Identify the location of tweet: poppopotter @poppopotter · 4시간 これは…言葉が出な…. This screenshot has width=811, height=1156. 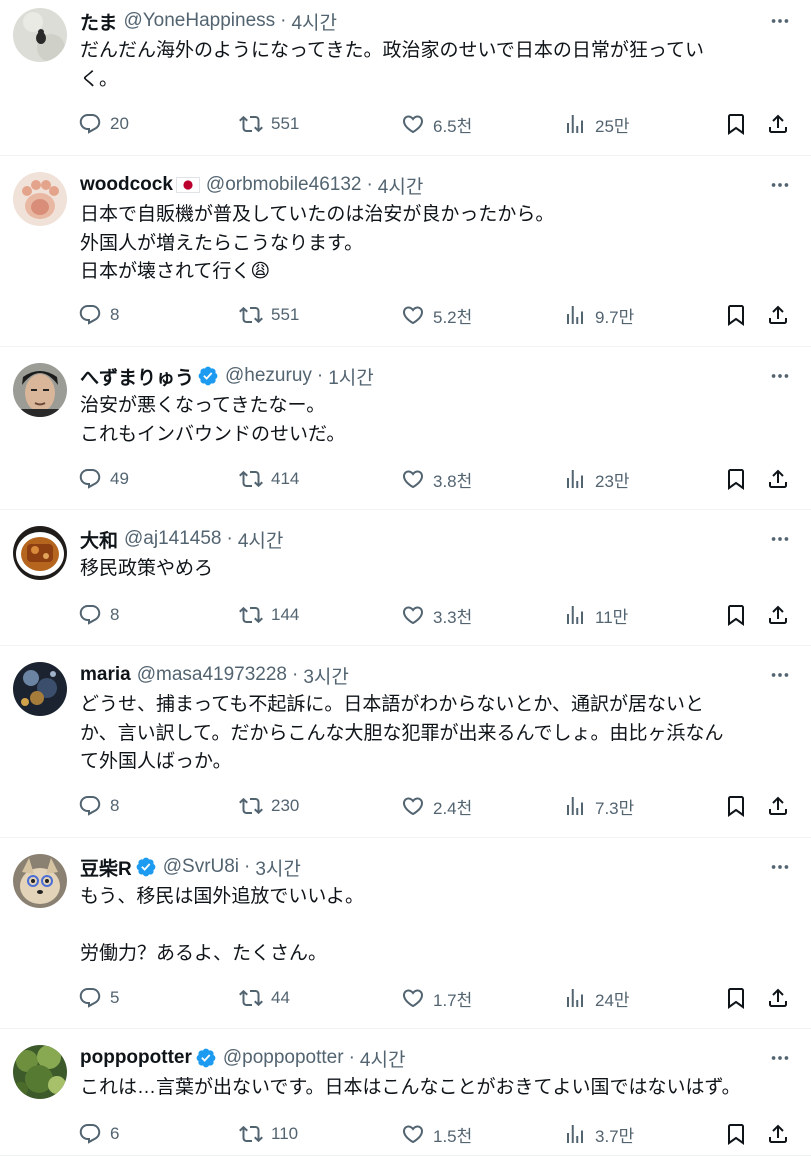
(405, 1092).